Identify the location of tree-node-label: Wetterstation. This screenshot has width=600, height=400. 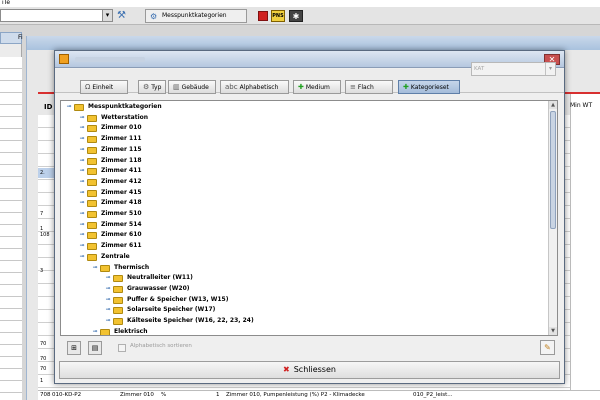
(125, 117).